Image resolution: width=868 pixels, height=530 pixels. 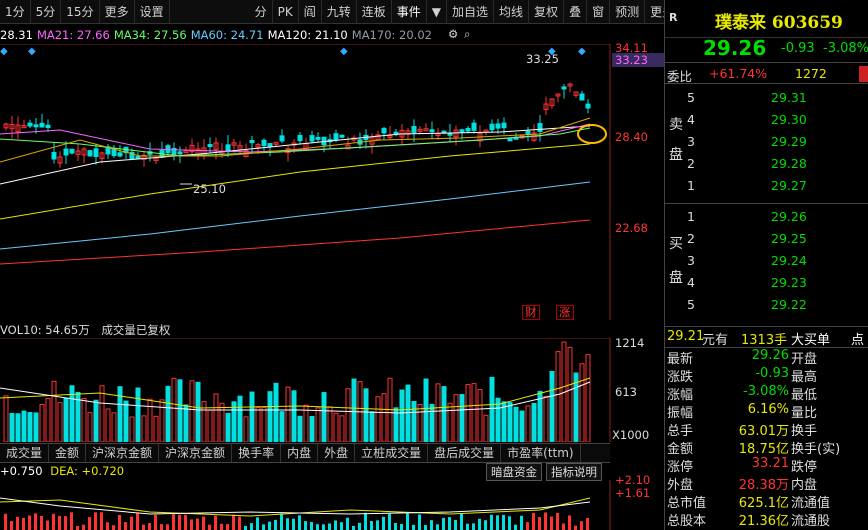 I want to click on toolbar-item: 九转, so click(x=339, y=12).